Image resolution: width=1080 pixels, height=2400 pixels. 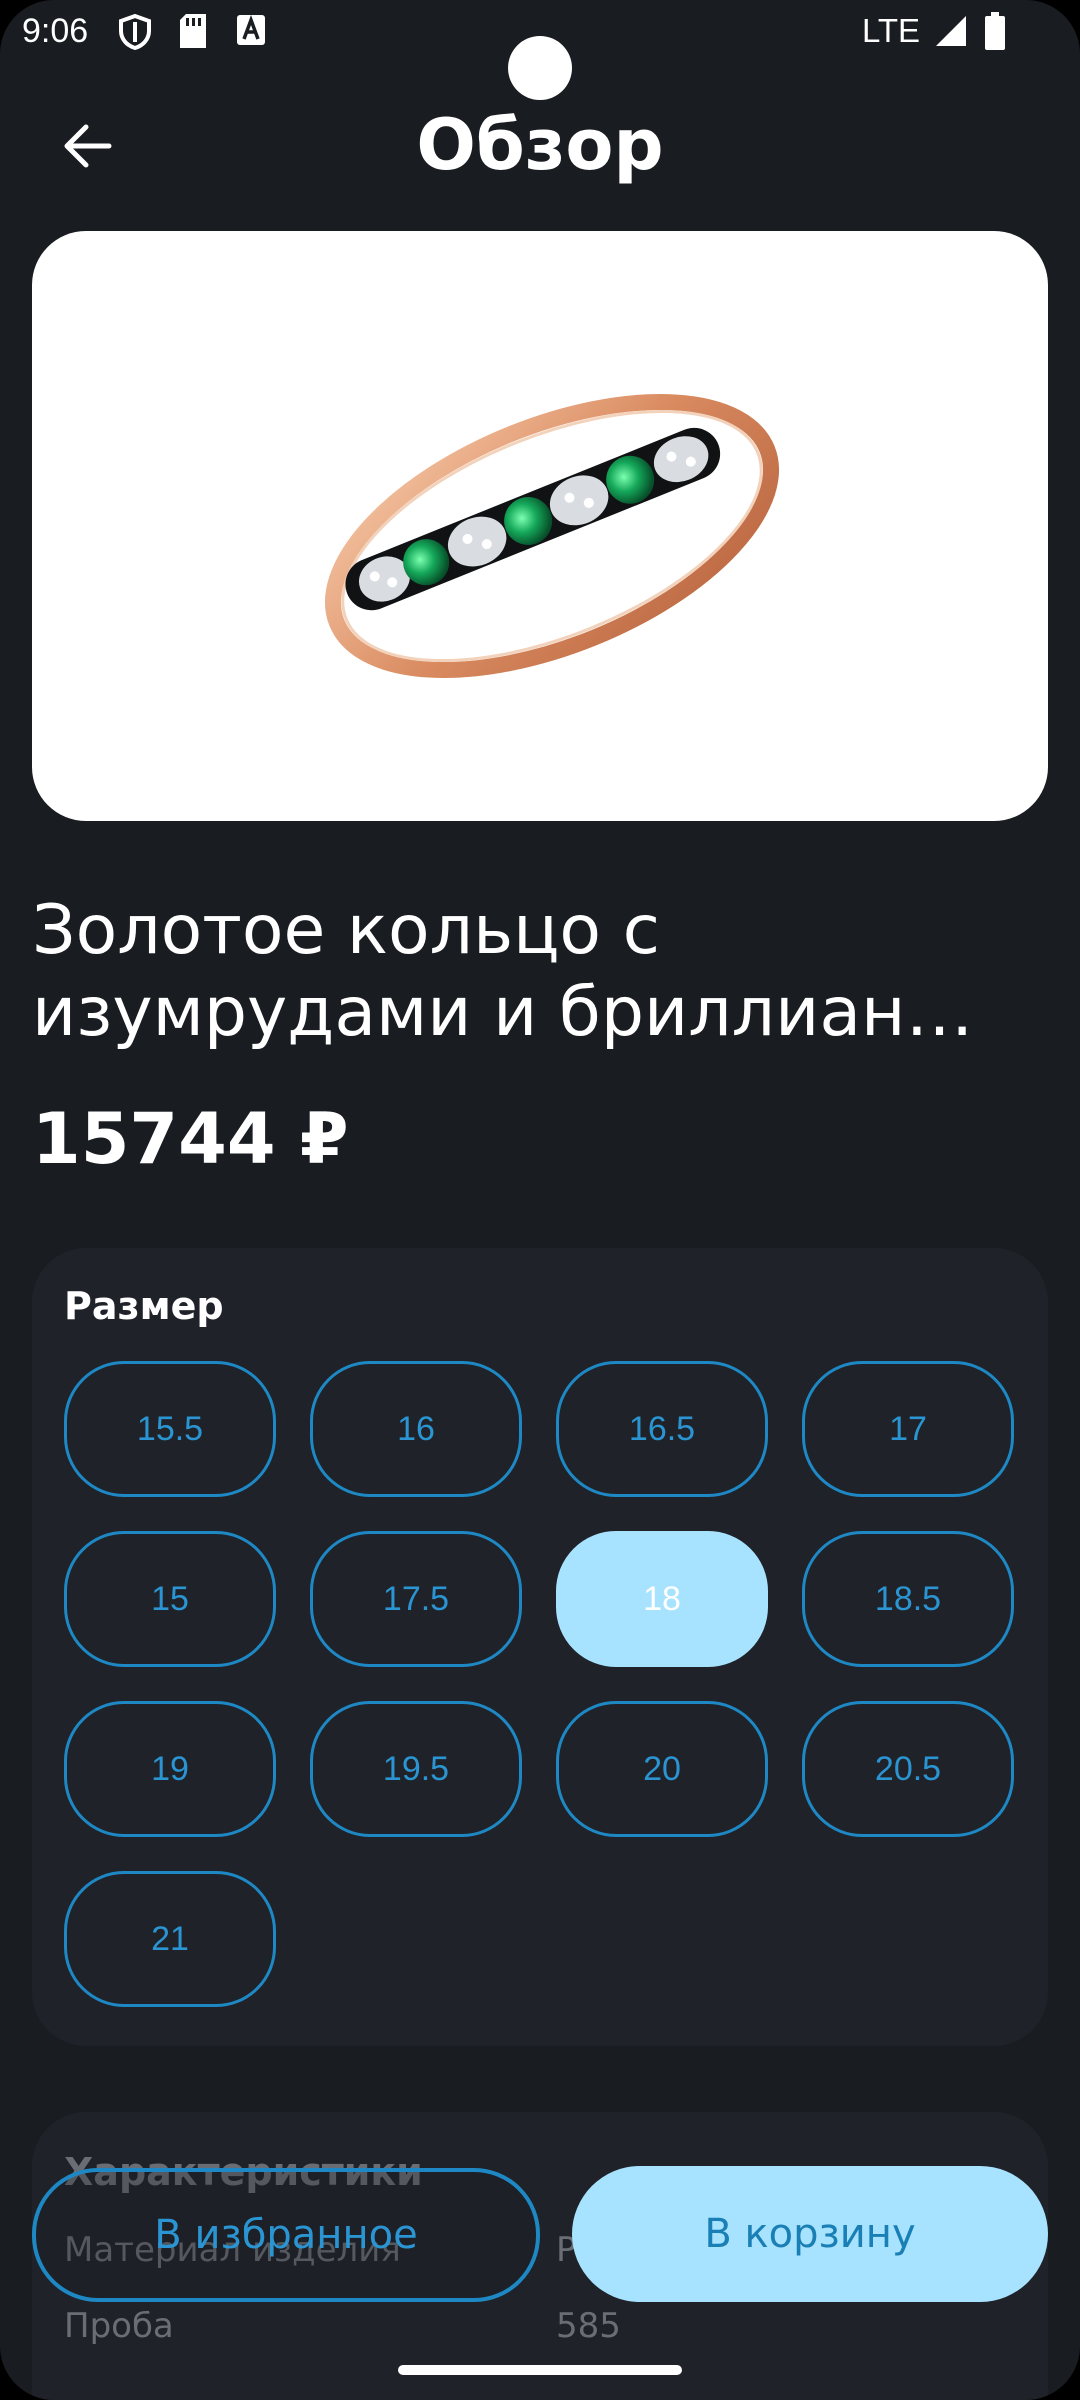 I want to click on page-title: Обзор, so click(x=540, y=145).